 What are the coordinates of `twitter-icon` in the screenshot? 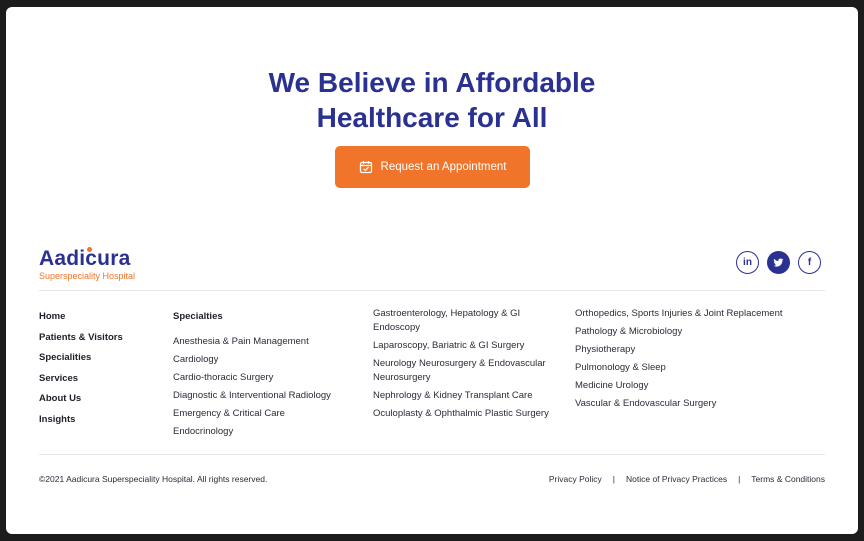 It's located at (778, 262).